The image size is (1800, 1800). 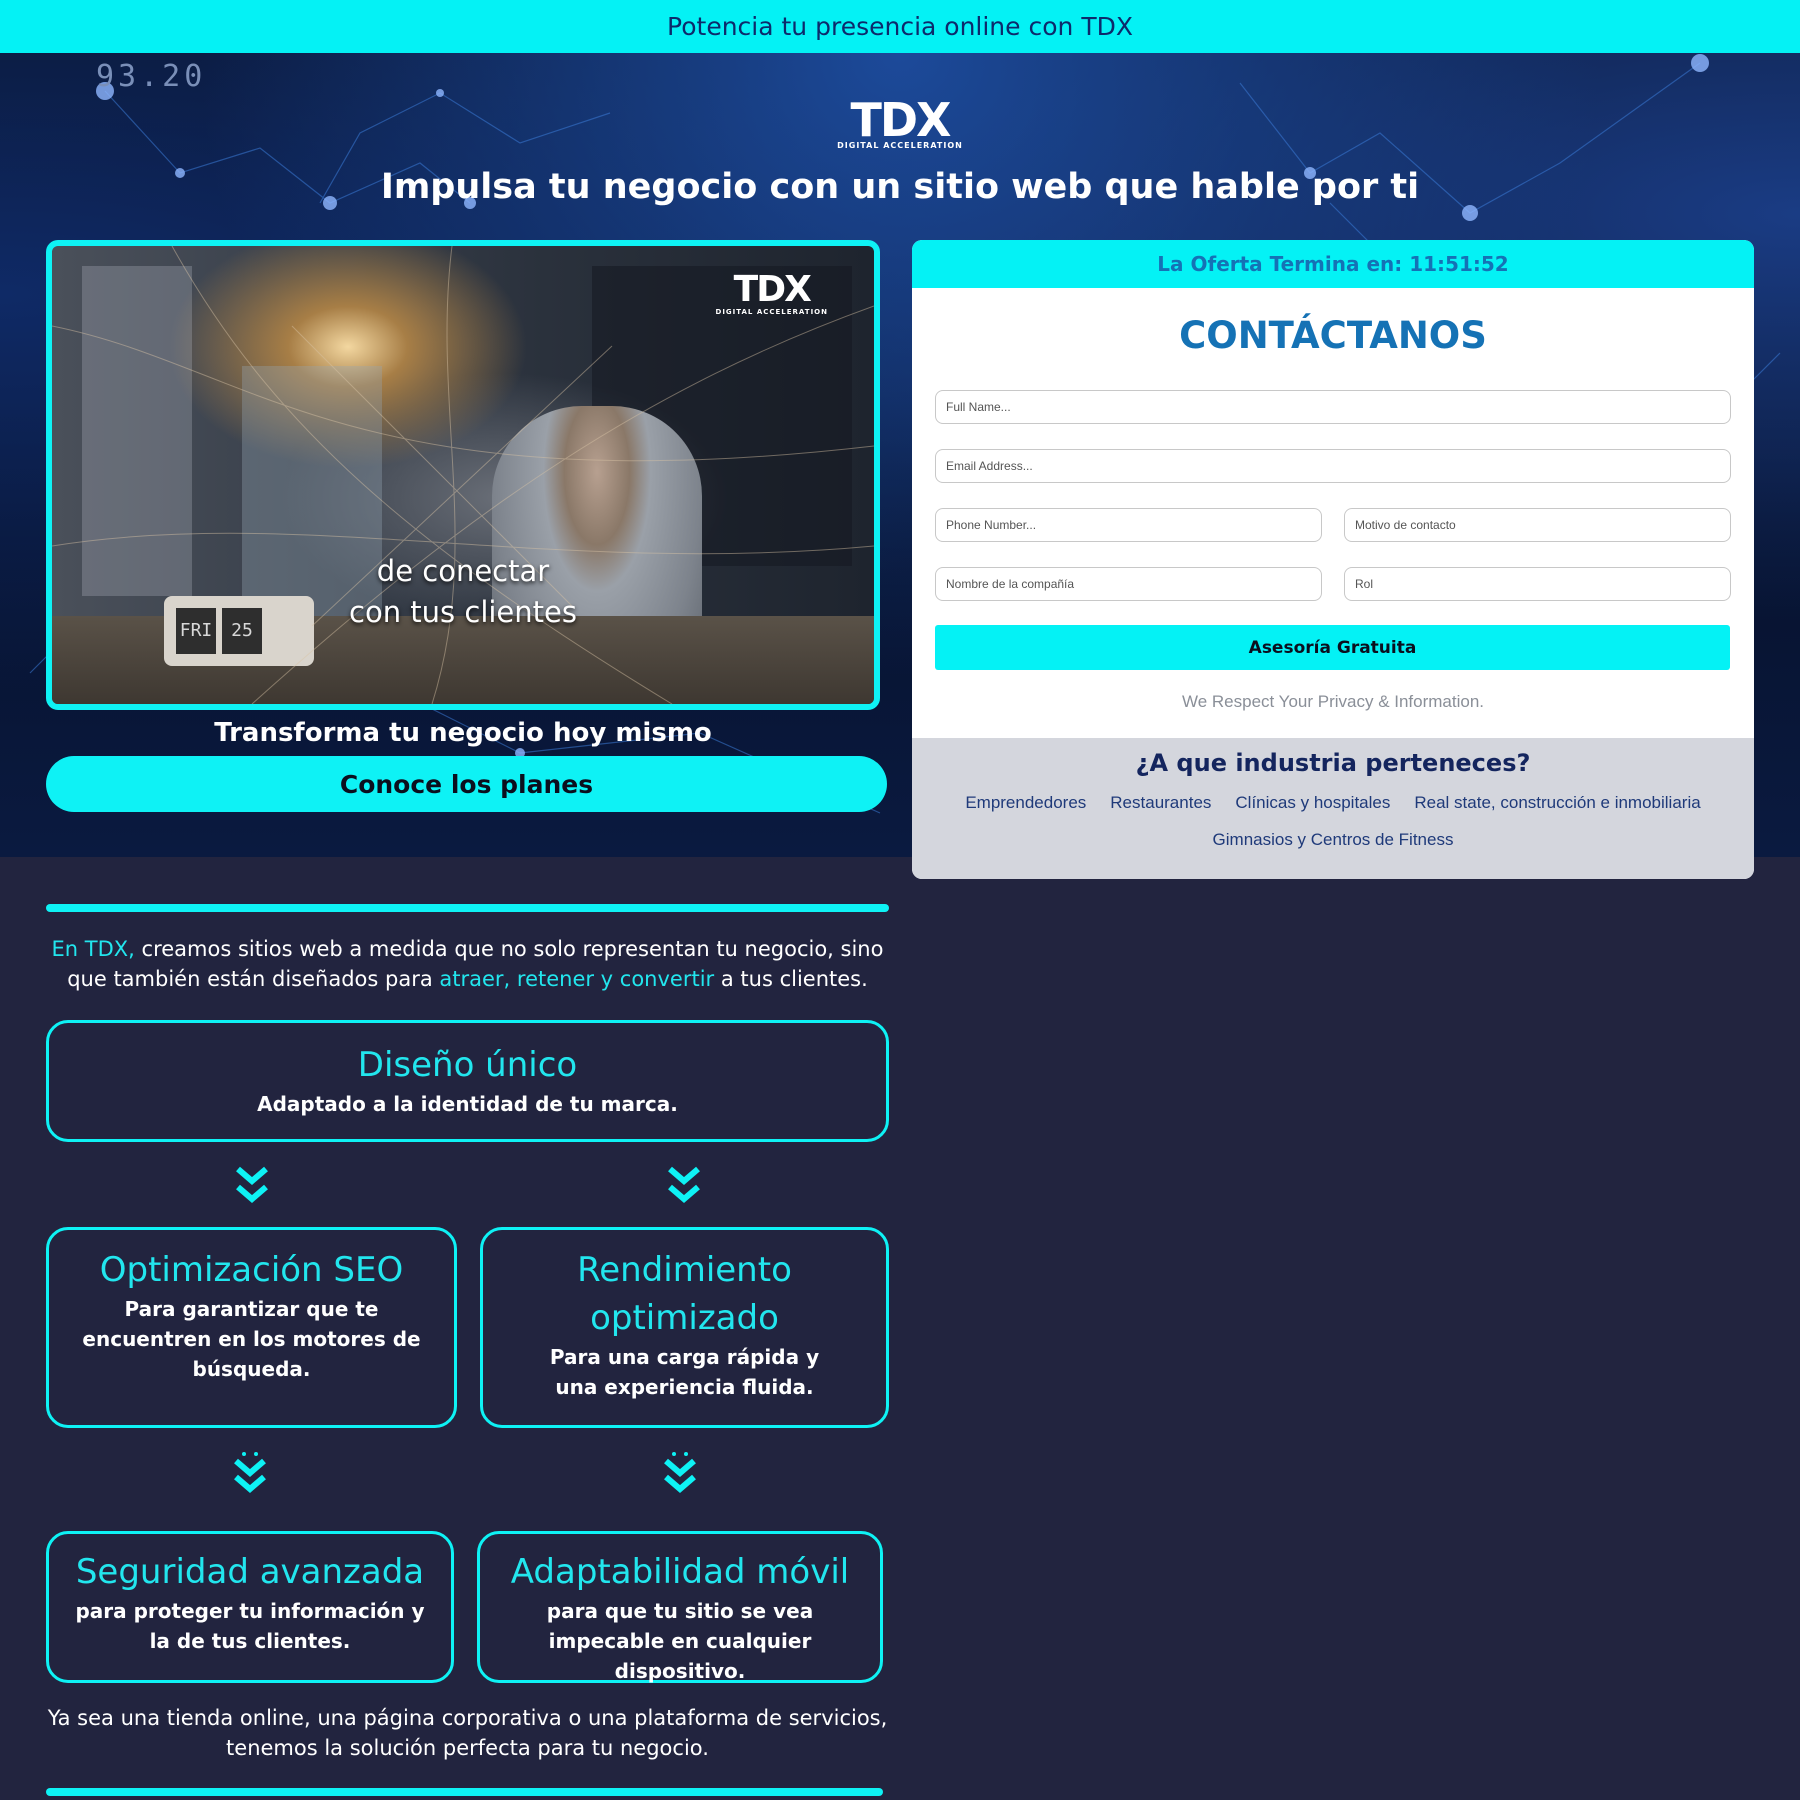 I want to click on announcement-text: Potencia tu presencia online con TDX, so click(x=900, y=26).